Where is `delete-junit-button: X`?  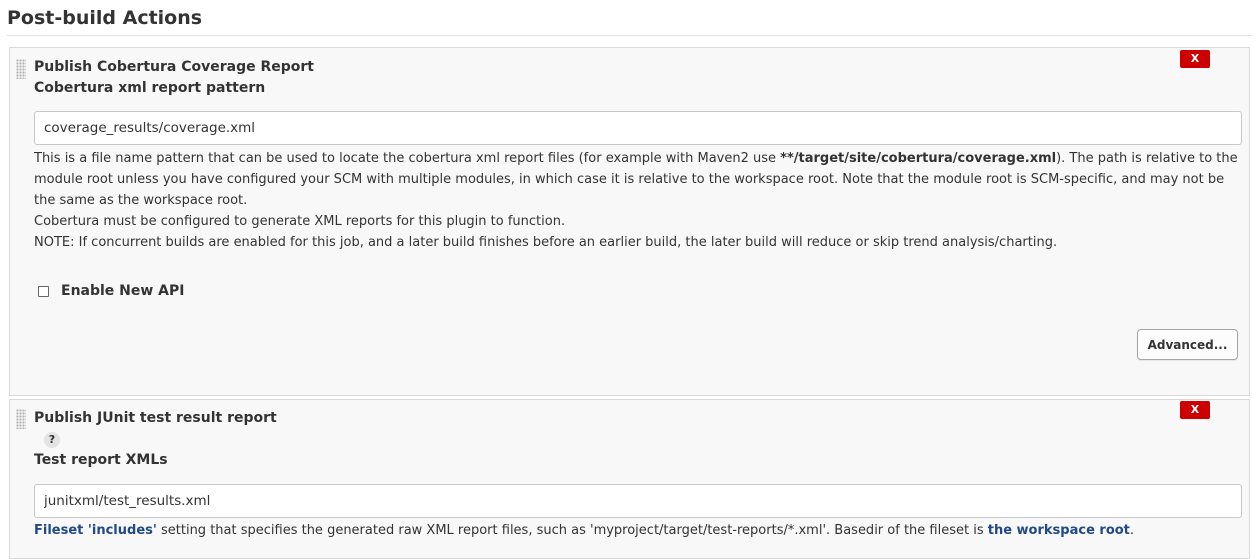
delete-junit-button: X is located at coordinates (1195, 410).